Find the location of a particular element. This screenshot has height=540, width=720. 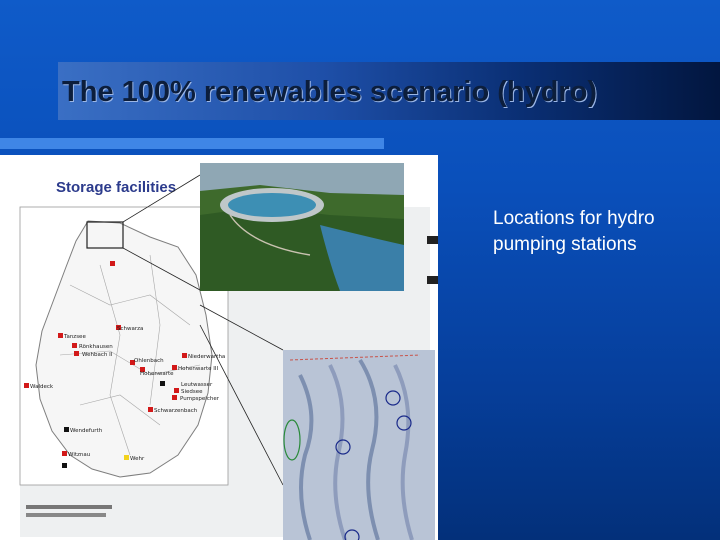

station-label: Hohenwarte is located at coordinates (157, 374).